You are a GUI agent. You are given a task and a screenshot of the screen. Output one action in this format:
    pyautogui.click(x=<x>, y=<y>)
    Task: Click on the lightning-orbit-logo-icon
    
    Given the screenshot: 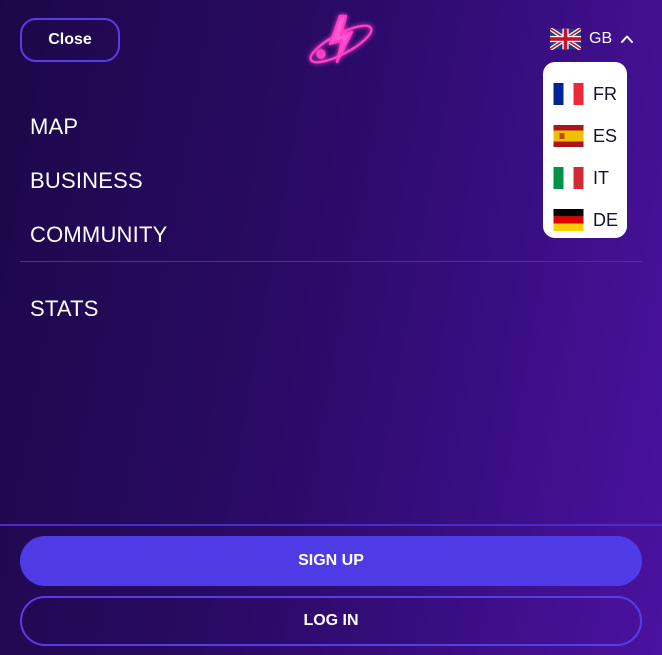 What is the action you would take?
    pyautogui.click(x=341, y=40)
    